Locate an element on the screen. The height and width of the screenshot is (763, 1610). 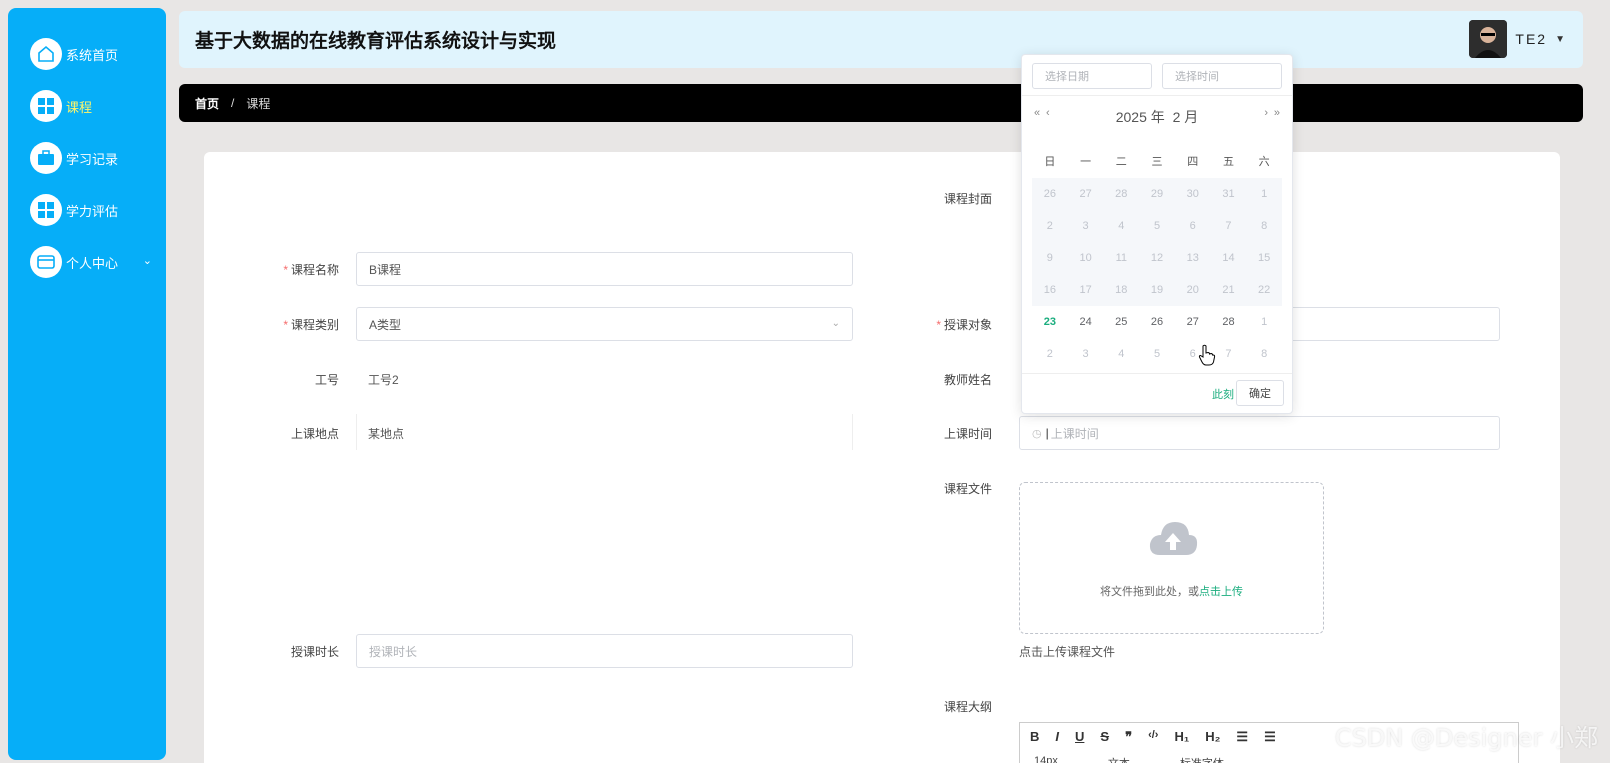
user-menu: TE2 ▼ is located at coordinates (1517, 39).